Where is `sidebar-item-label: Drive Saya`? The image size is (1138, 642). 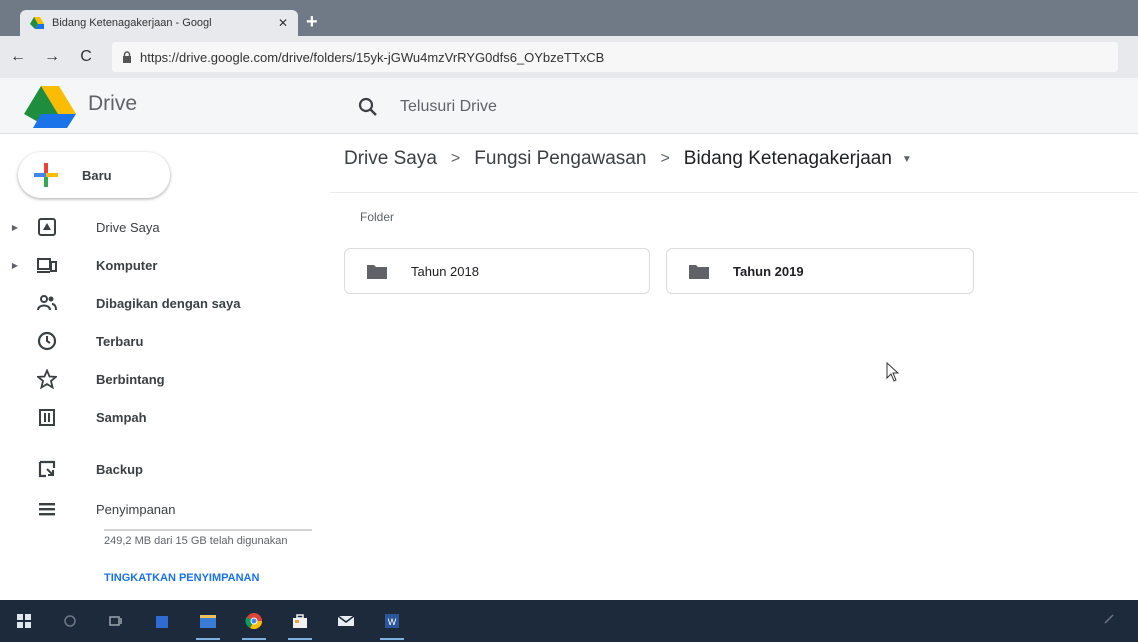
sidebar-item-label: Drive Saya is located at coordinates (128, 227).